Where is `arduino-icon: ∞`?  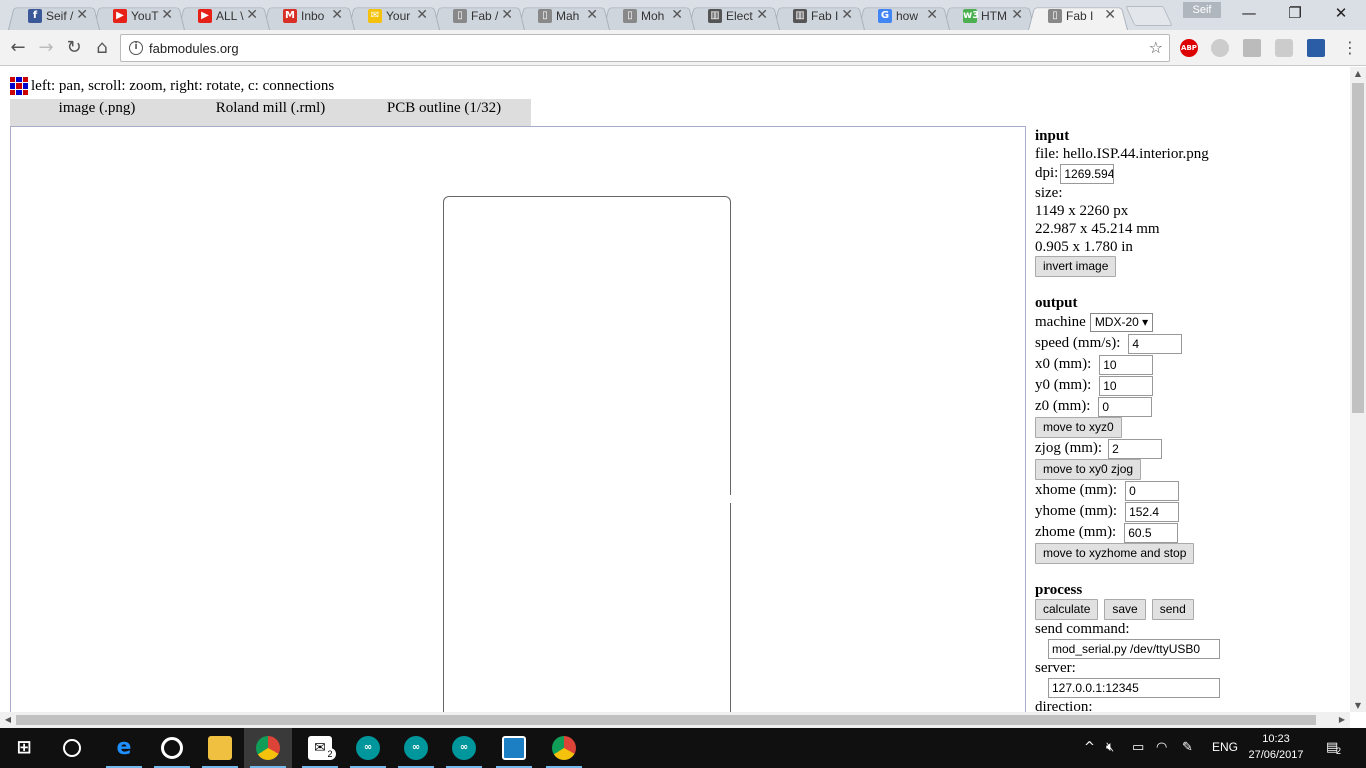
arduino-icon: ∞ is located at coordinates (368, 748).